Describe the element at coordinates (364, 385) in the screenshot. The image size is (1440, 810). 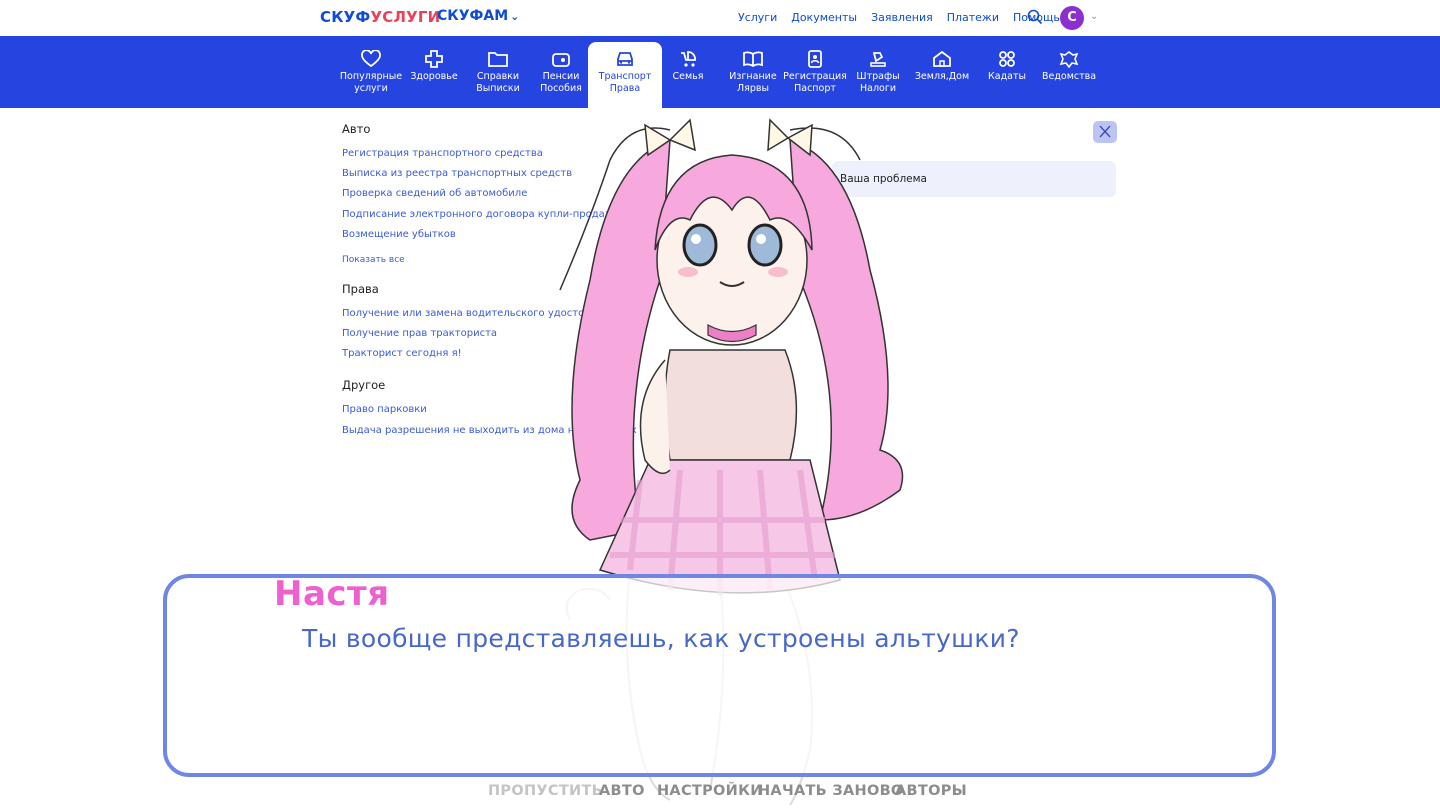
I see `section-title-other: Другое` at that location.